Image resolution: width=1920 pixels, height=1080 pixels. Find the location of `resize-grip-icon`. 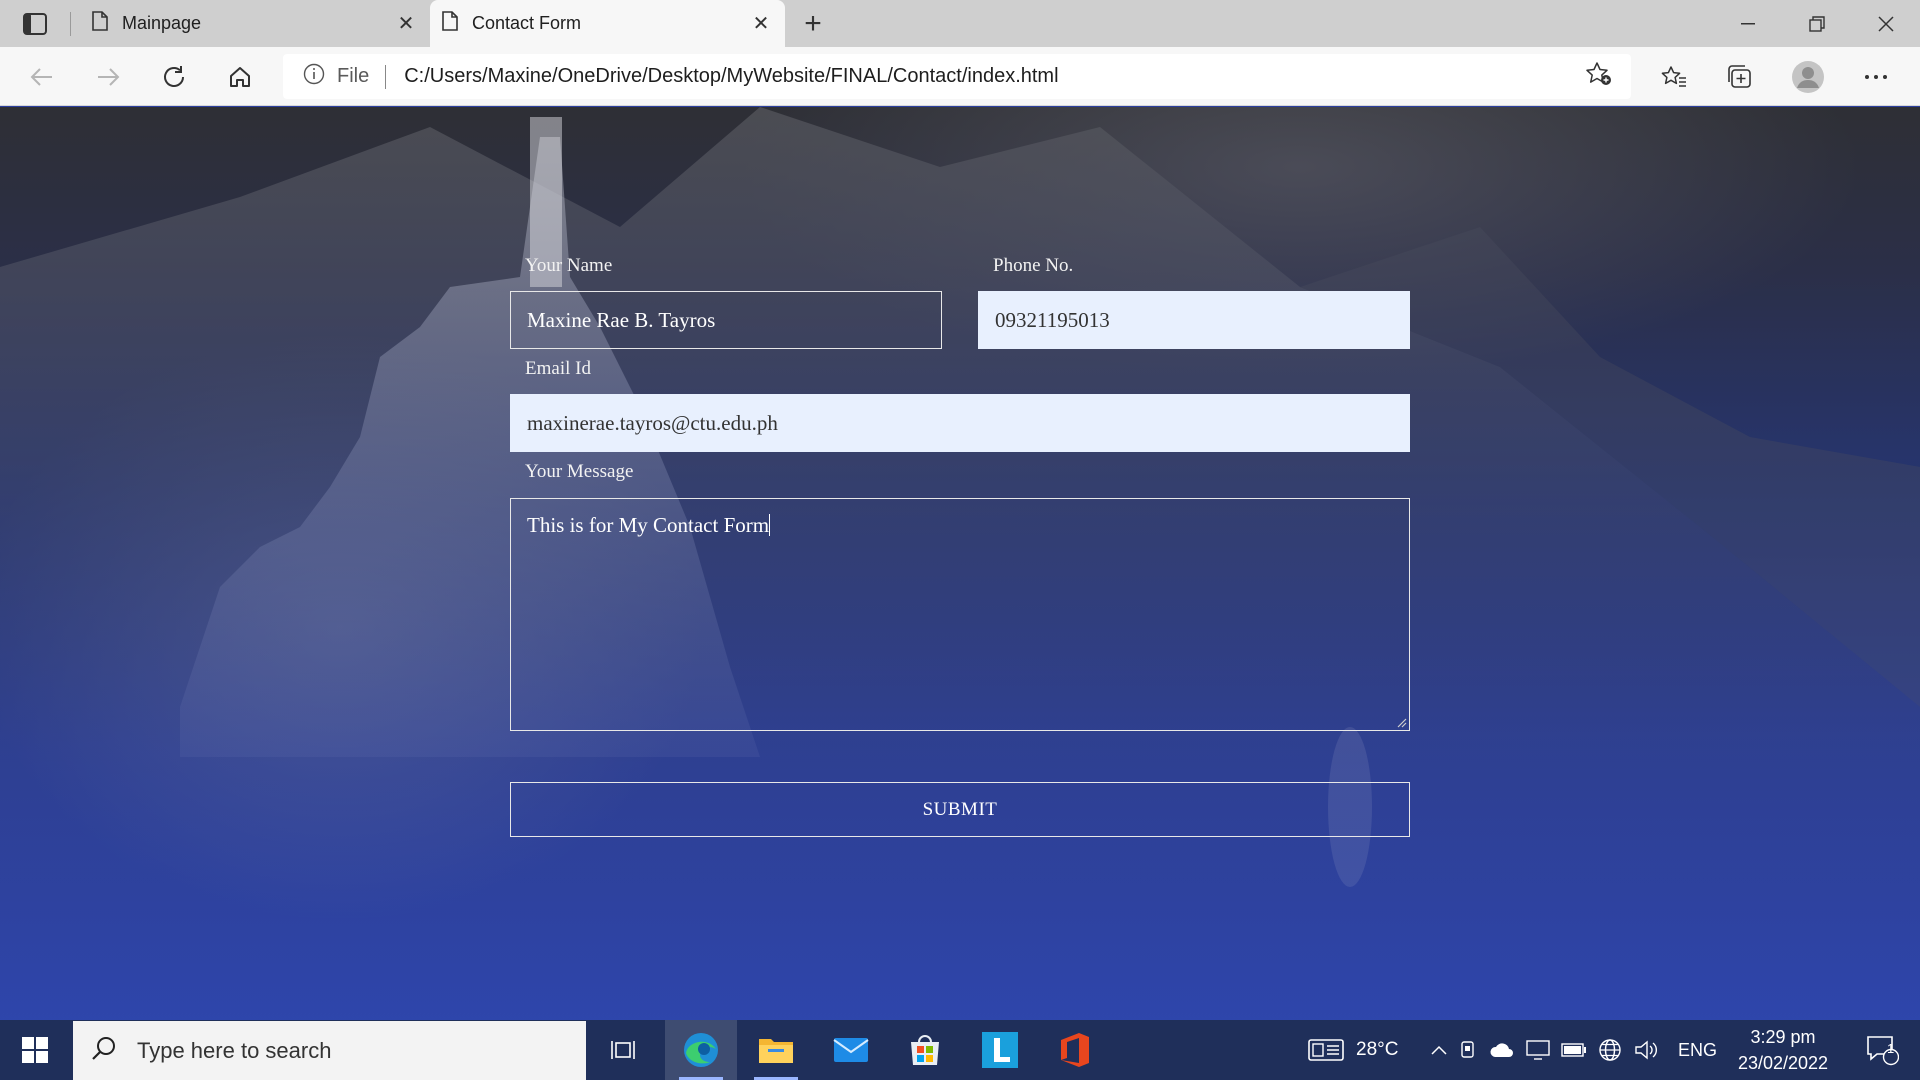

resize-grip-icon is located at coordinates (1401, 722).